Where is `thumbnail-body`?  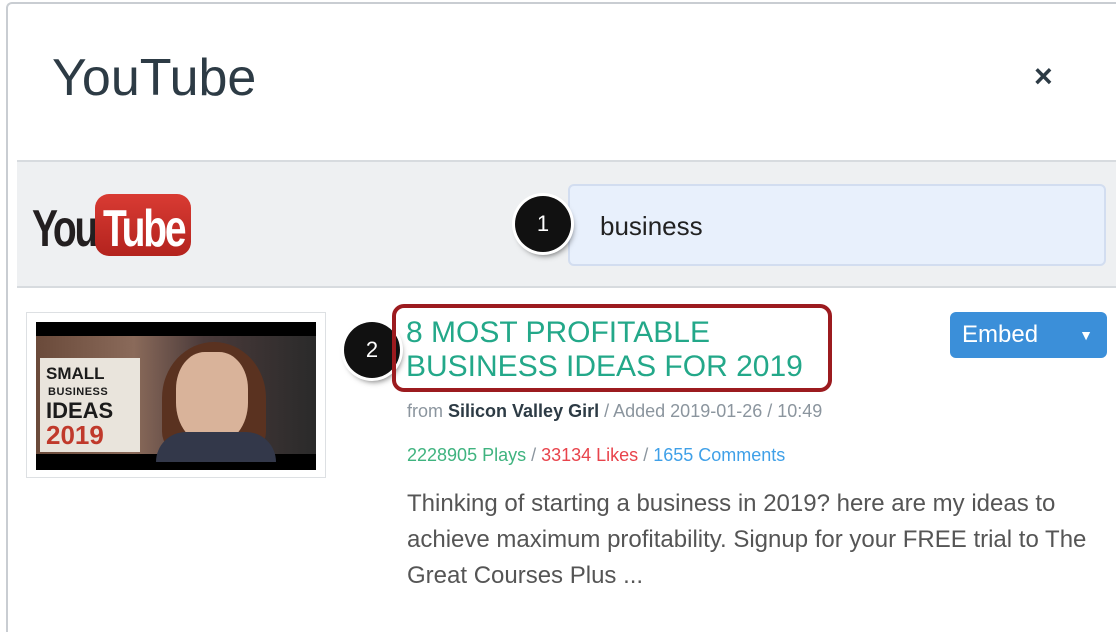
thumbnail-body is located at coordinates (216, 447).